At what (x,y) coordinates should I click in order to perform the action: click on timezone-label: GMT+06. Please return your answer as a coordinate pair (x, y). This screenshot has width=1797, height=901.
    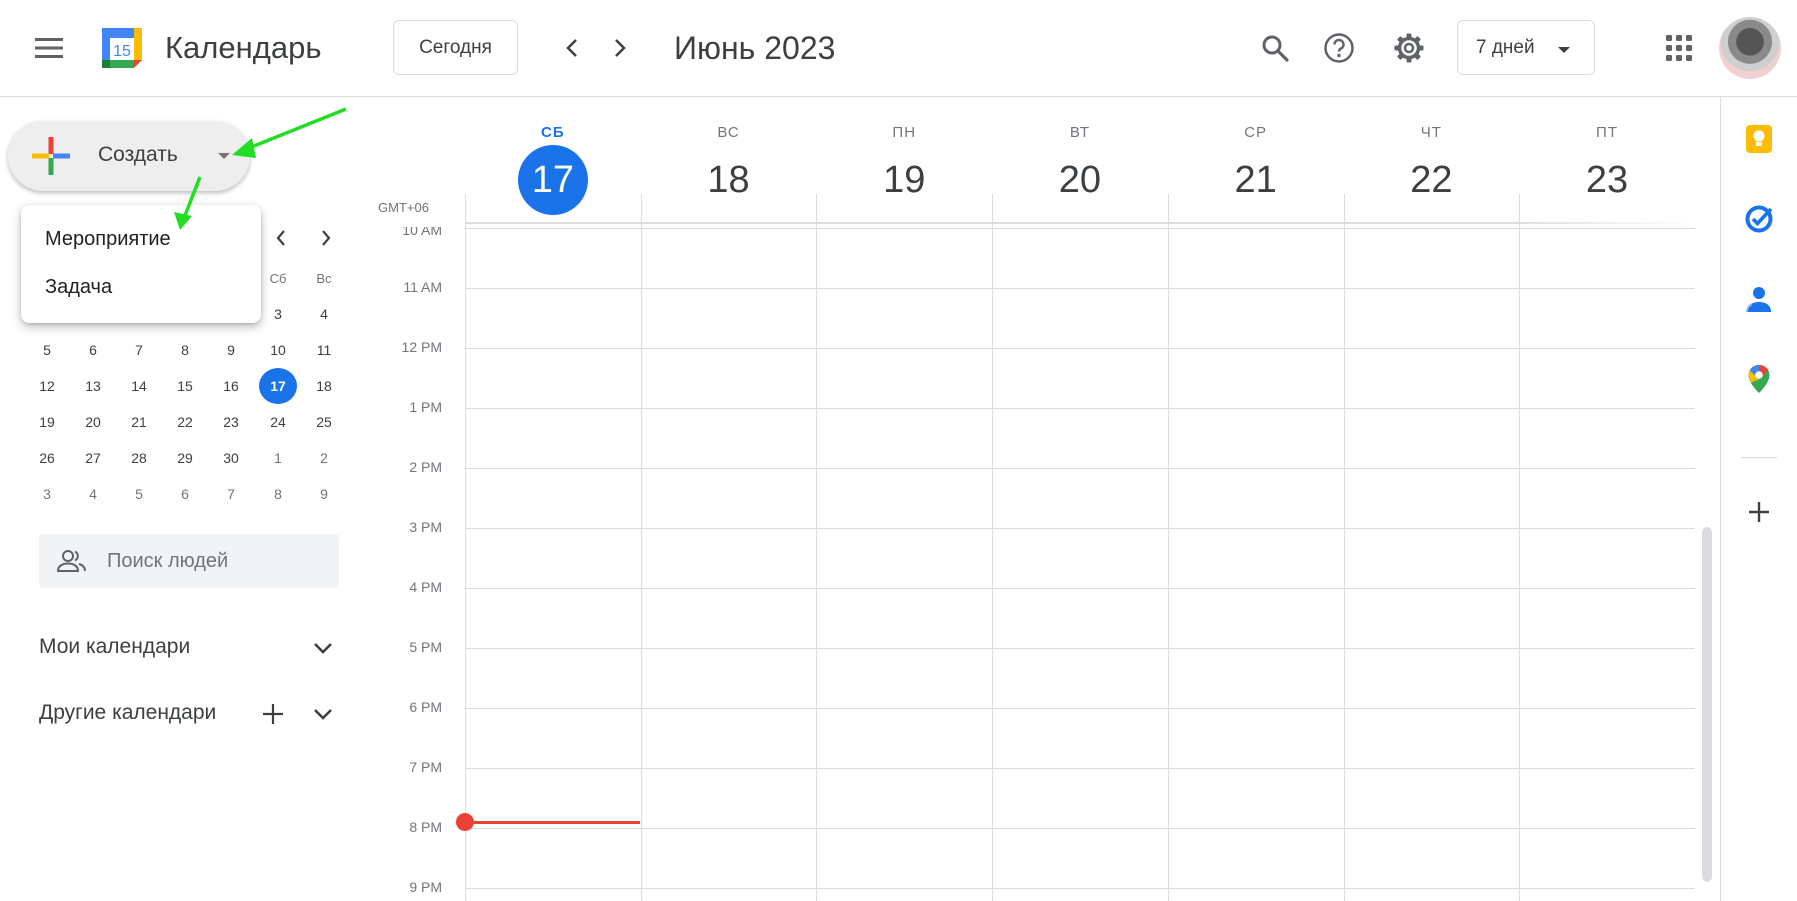
    Looking at the image, I should click on (403, 207).